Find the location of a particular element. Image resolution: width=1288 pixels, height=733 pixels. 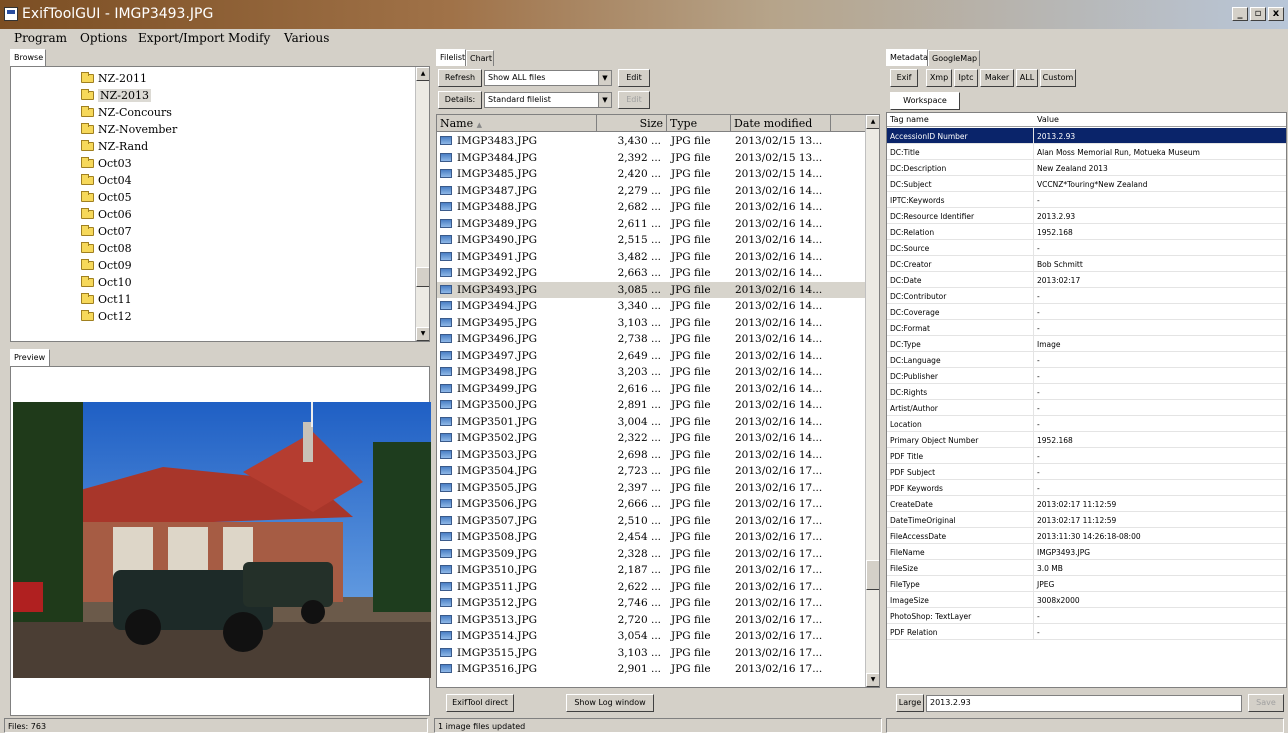

column-tag-name: Tag name is located at coordinates (909, 119).